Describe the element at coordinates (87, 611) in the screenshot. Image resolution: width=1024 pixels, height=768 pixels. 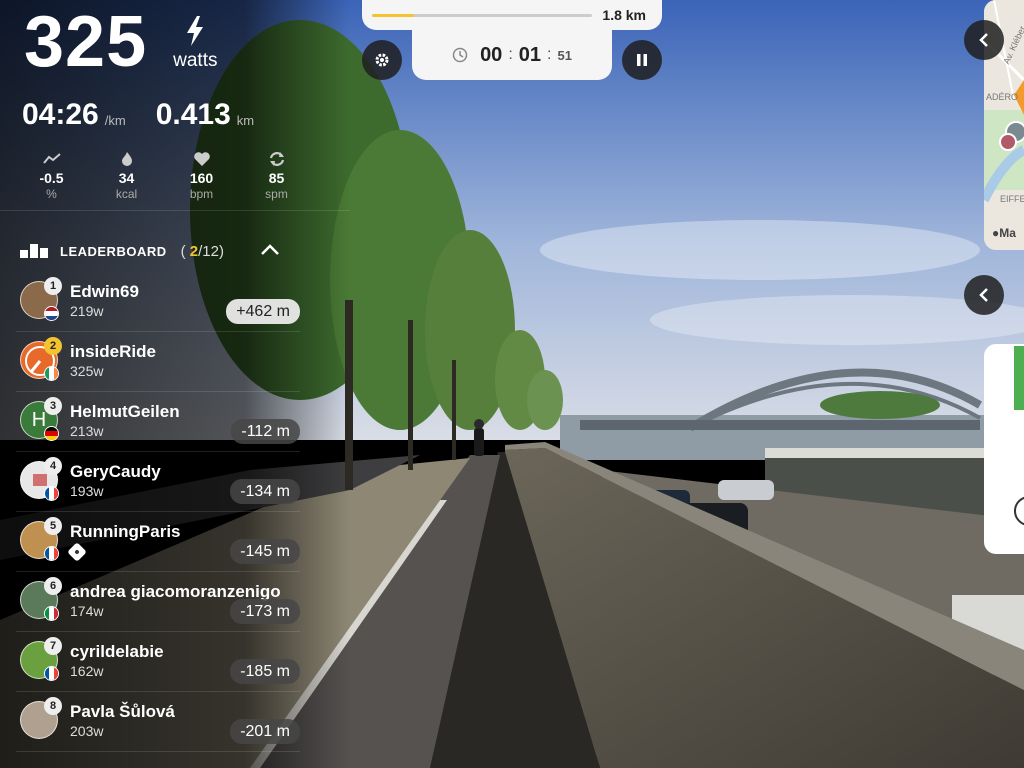
I see `athlete-watts: 174w` at that location.